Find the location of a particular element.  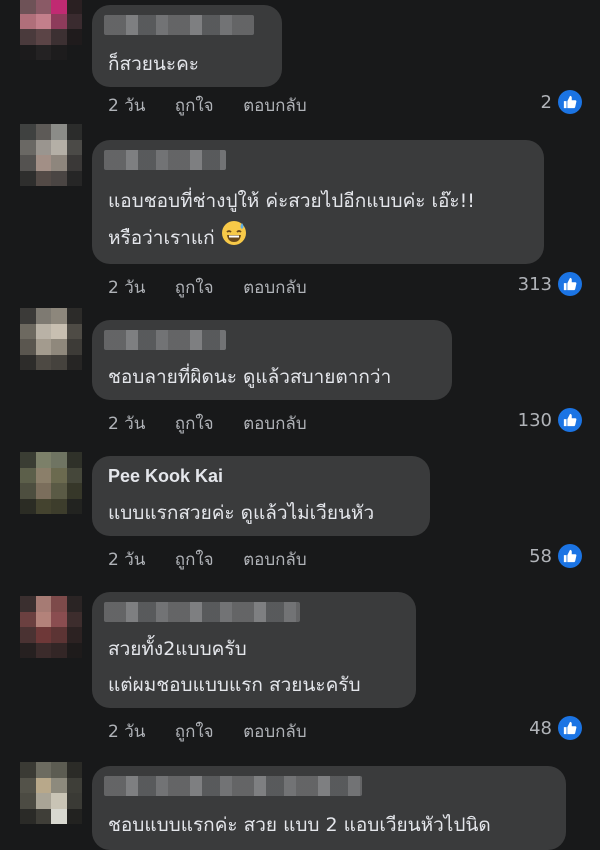

reaction-count: 58 is located at coordinates (555, 556).